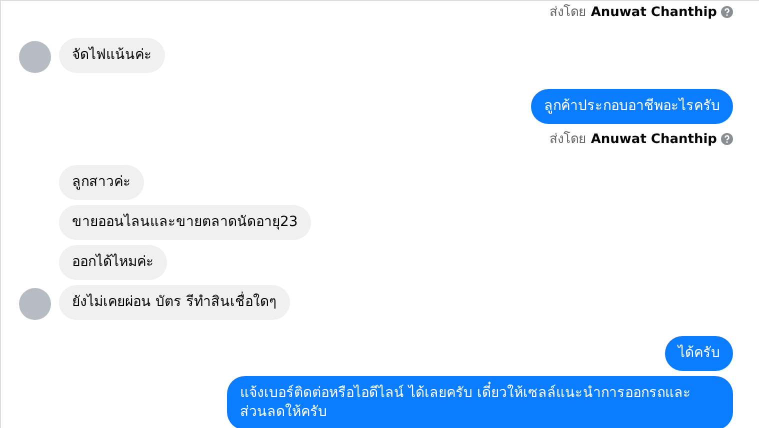 The image size is (759, 428). Describe the element at coordinates (101, 182) in the screenshot. I see `message-bubble: ลูกสาวค่ะ` at that location.